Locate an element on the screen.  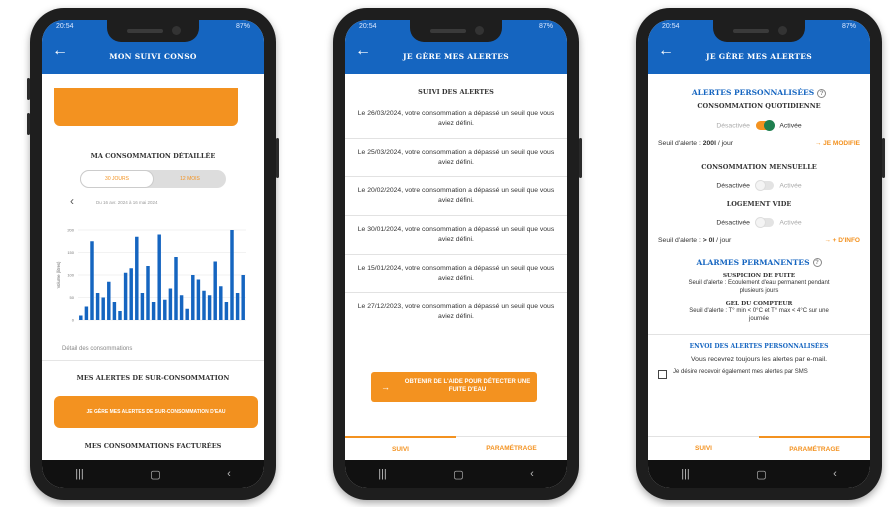
empty-threshold: Seuil d'alerte : > 0l / jour is located at coordinates (694, 240).